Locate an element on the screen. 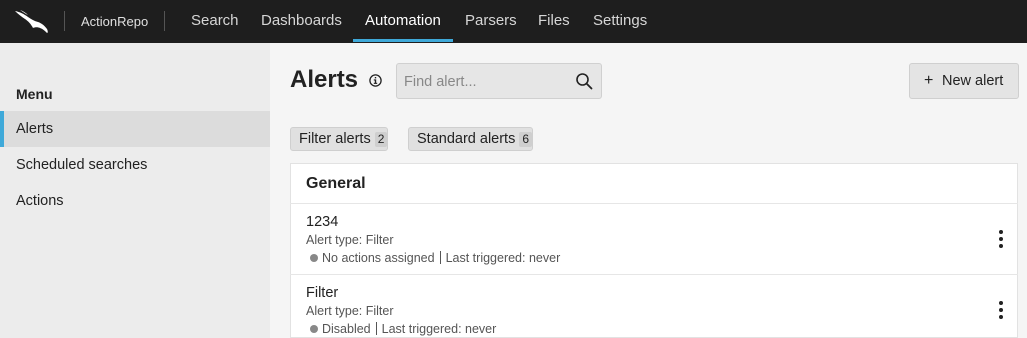 This screenshot has width=1027, height=338. search-icon is located at coordinates (584, 81).